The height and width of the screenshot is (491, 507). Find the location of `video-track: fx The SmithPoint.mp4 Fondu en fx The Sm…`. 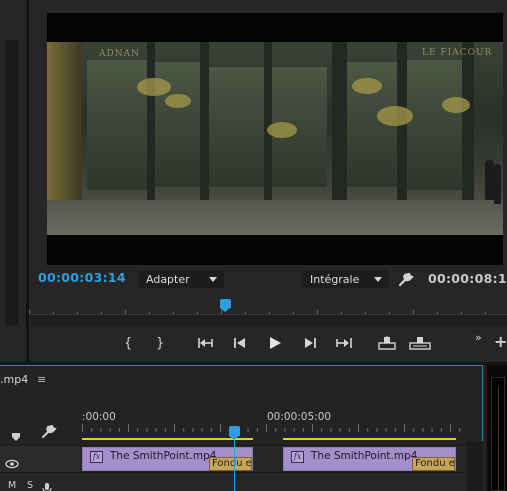

video-track: fx The SmithPoint.mp4 Fondu en fx The Sm… is located at coordinates (241, 458).